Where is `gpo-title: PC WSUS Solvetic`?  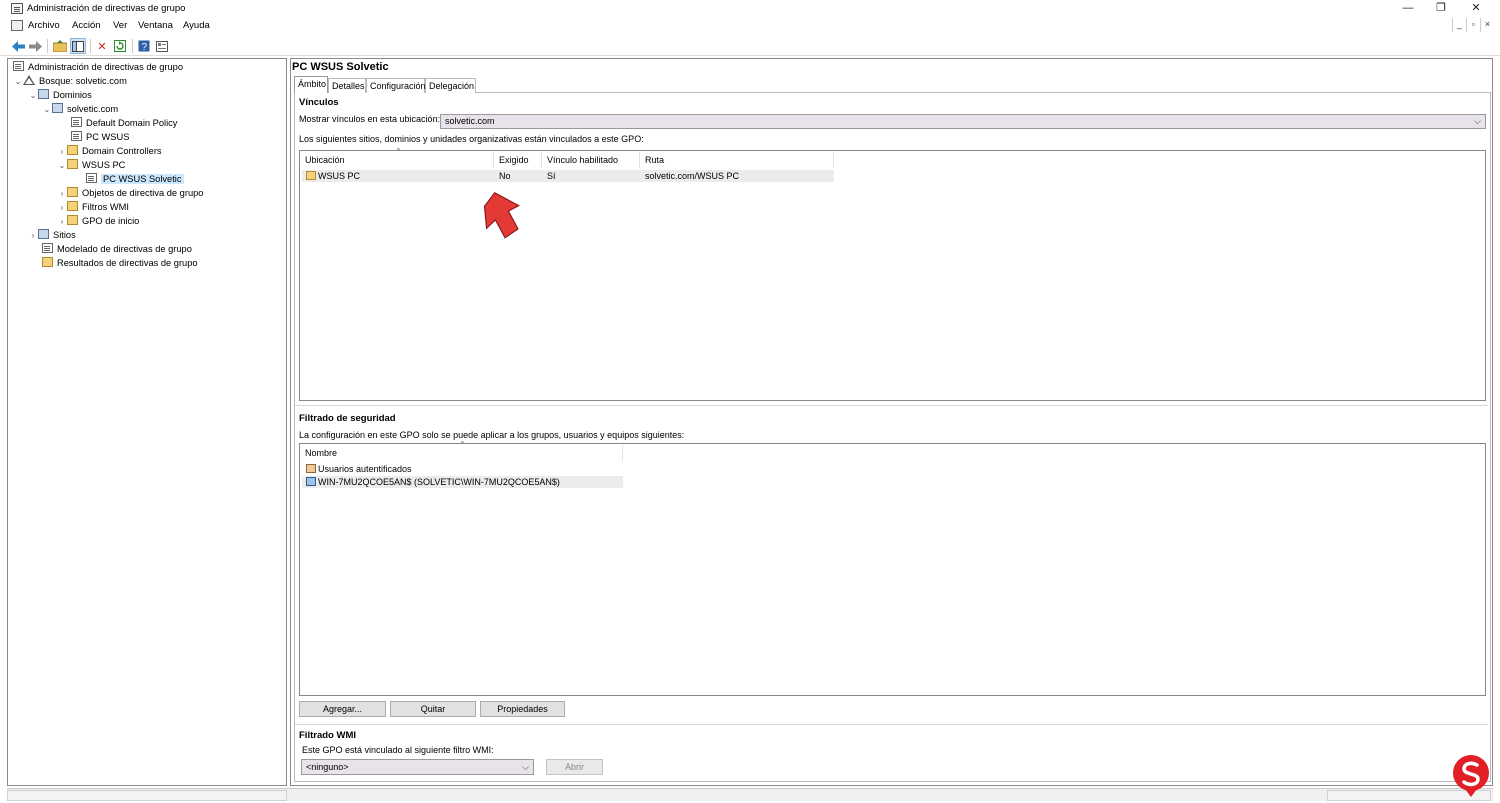 gpo-title: PC WSUS Solvetic is located at coordinates (340, 67).